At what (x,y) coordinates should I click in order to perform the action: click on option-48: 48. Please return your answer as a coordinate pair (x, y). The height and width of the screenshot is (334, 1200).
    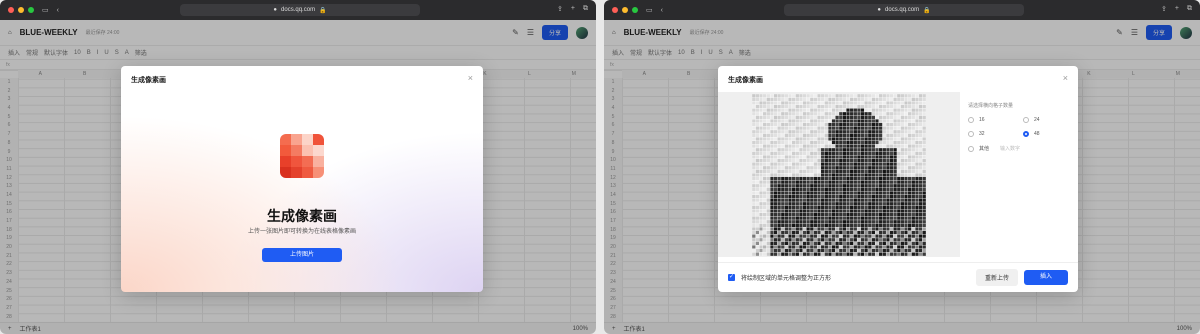
    Looking at the image, I should click on (1045, 134).